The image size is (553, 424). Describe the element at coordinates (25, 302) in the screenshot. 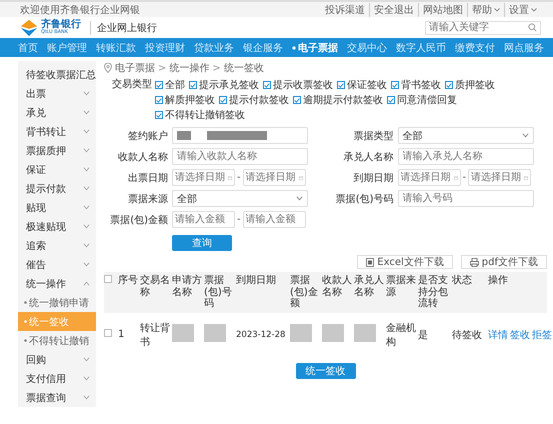

I see `bullet-icon` at that location.